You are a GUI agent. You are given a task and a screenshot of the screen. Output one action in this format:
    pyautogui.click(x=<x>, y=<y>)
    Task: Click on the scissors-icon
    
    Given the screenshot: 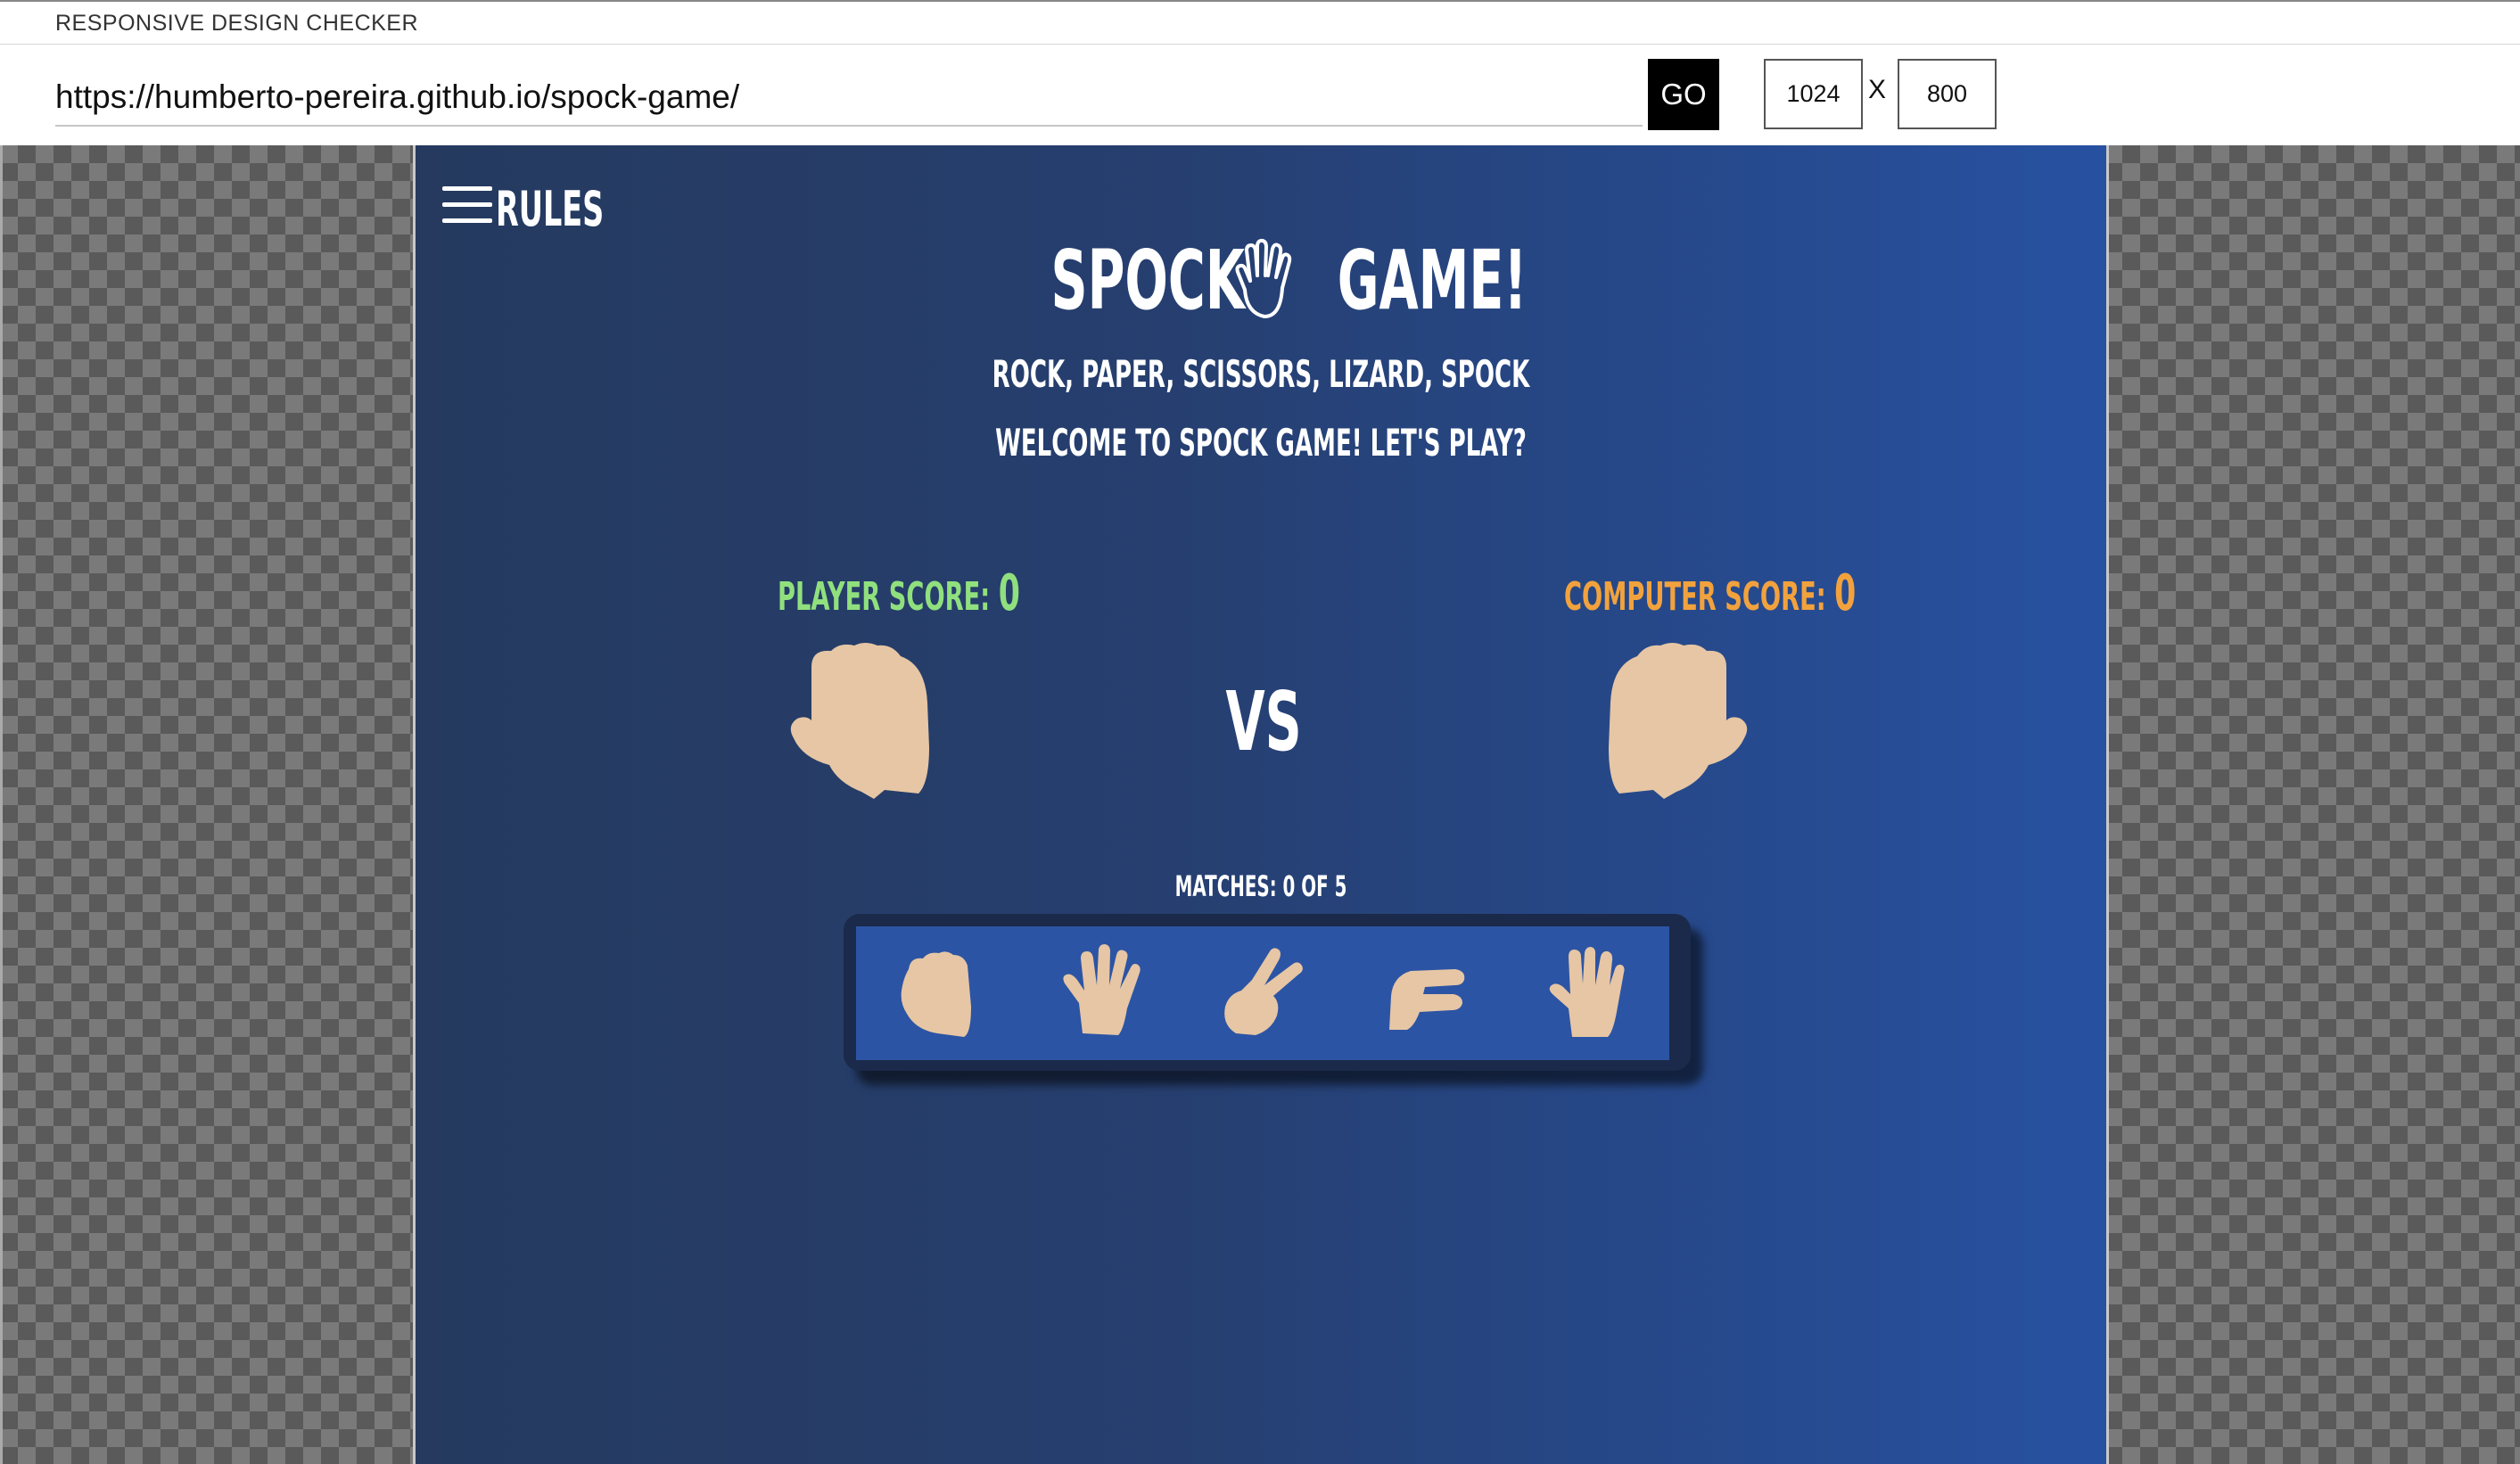 What is the action you would take?
    pyautogui.click(x=1263, y=991)
    